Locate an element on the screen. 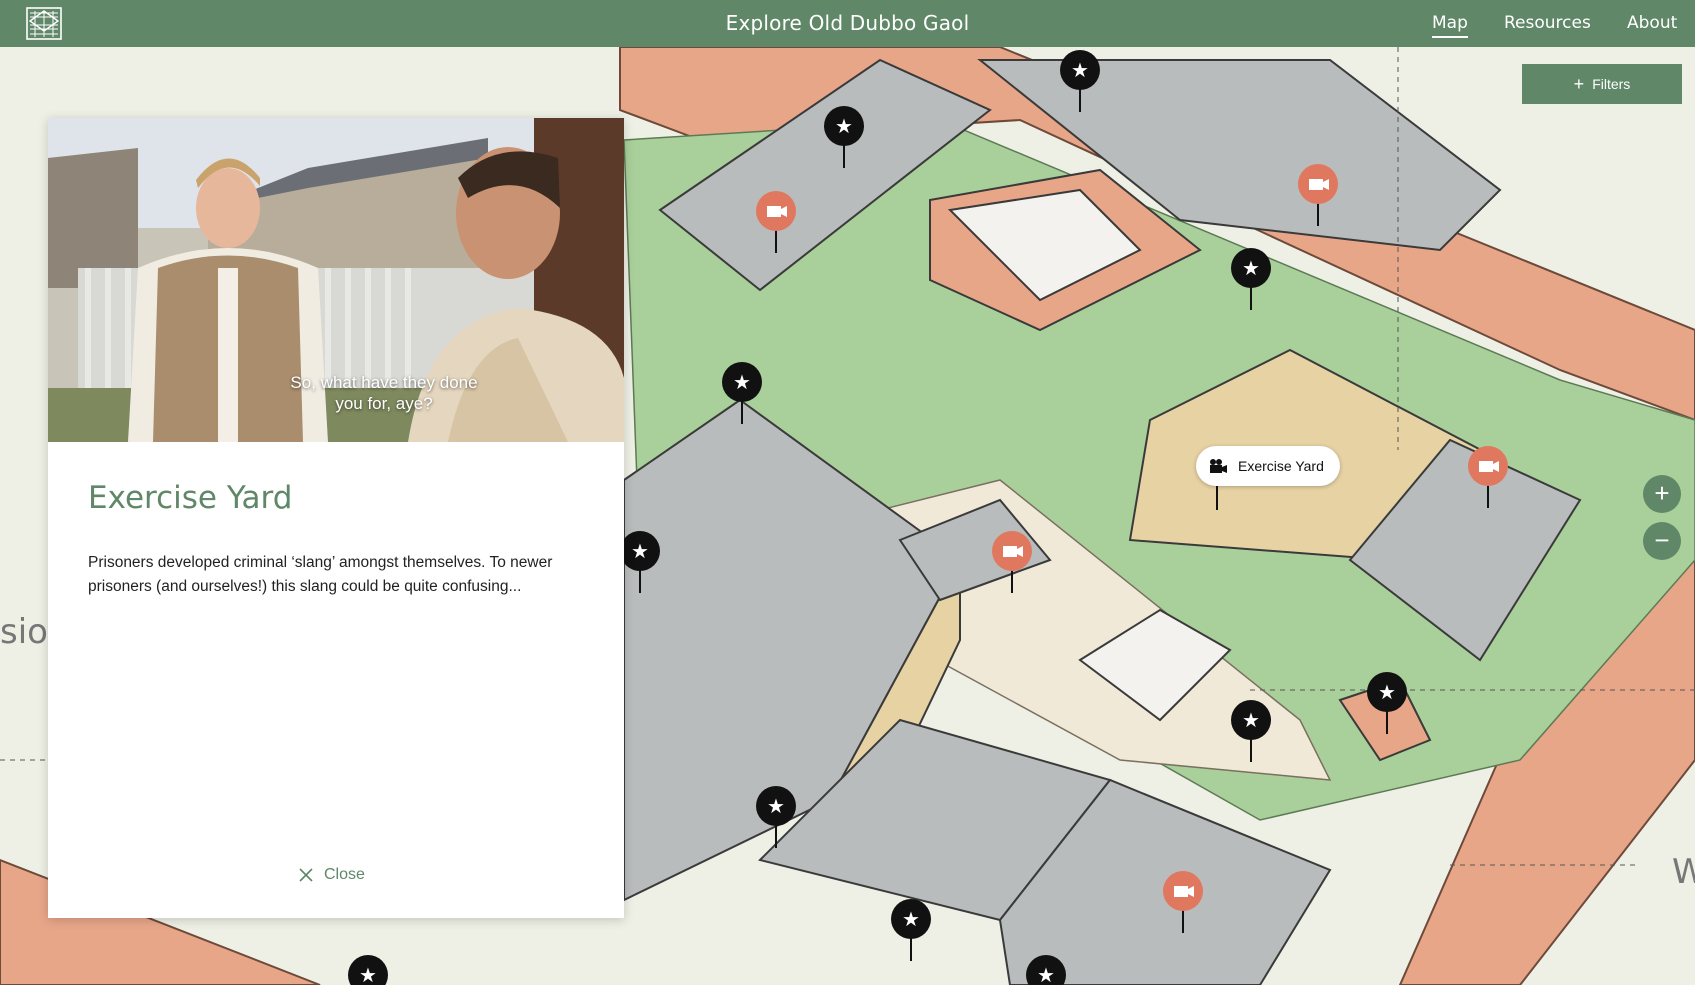  close-label: Close is located at coordinates (344, 874).